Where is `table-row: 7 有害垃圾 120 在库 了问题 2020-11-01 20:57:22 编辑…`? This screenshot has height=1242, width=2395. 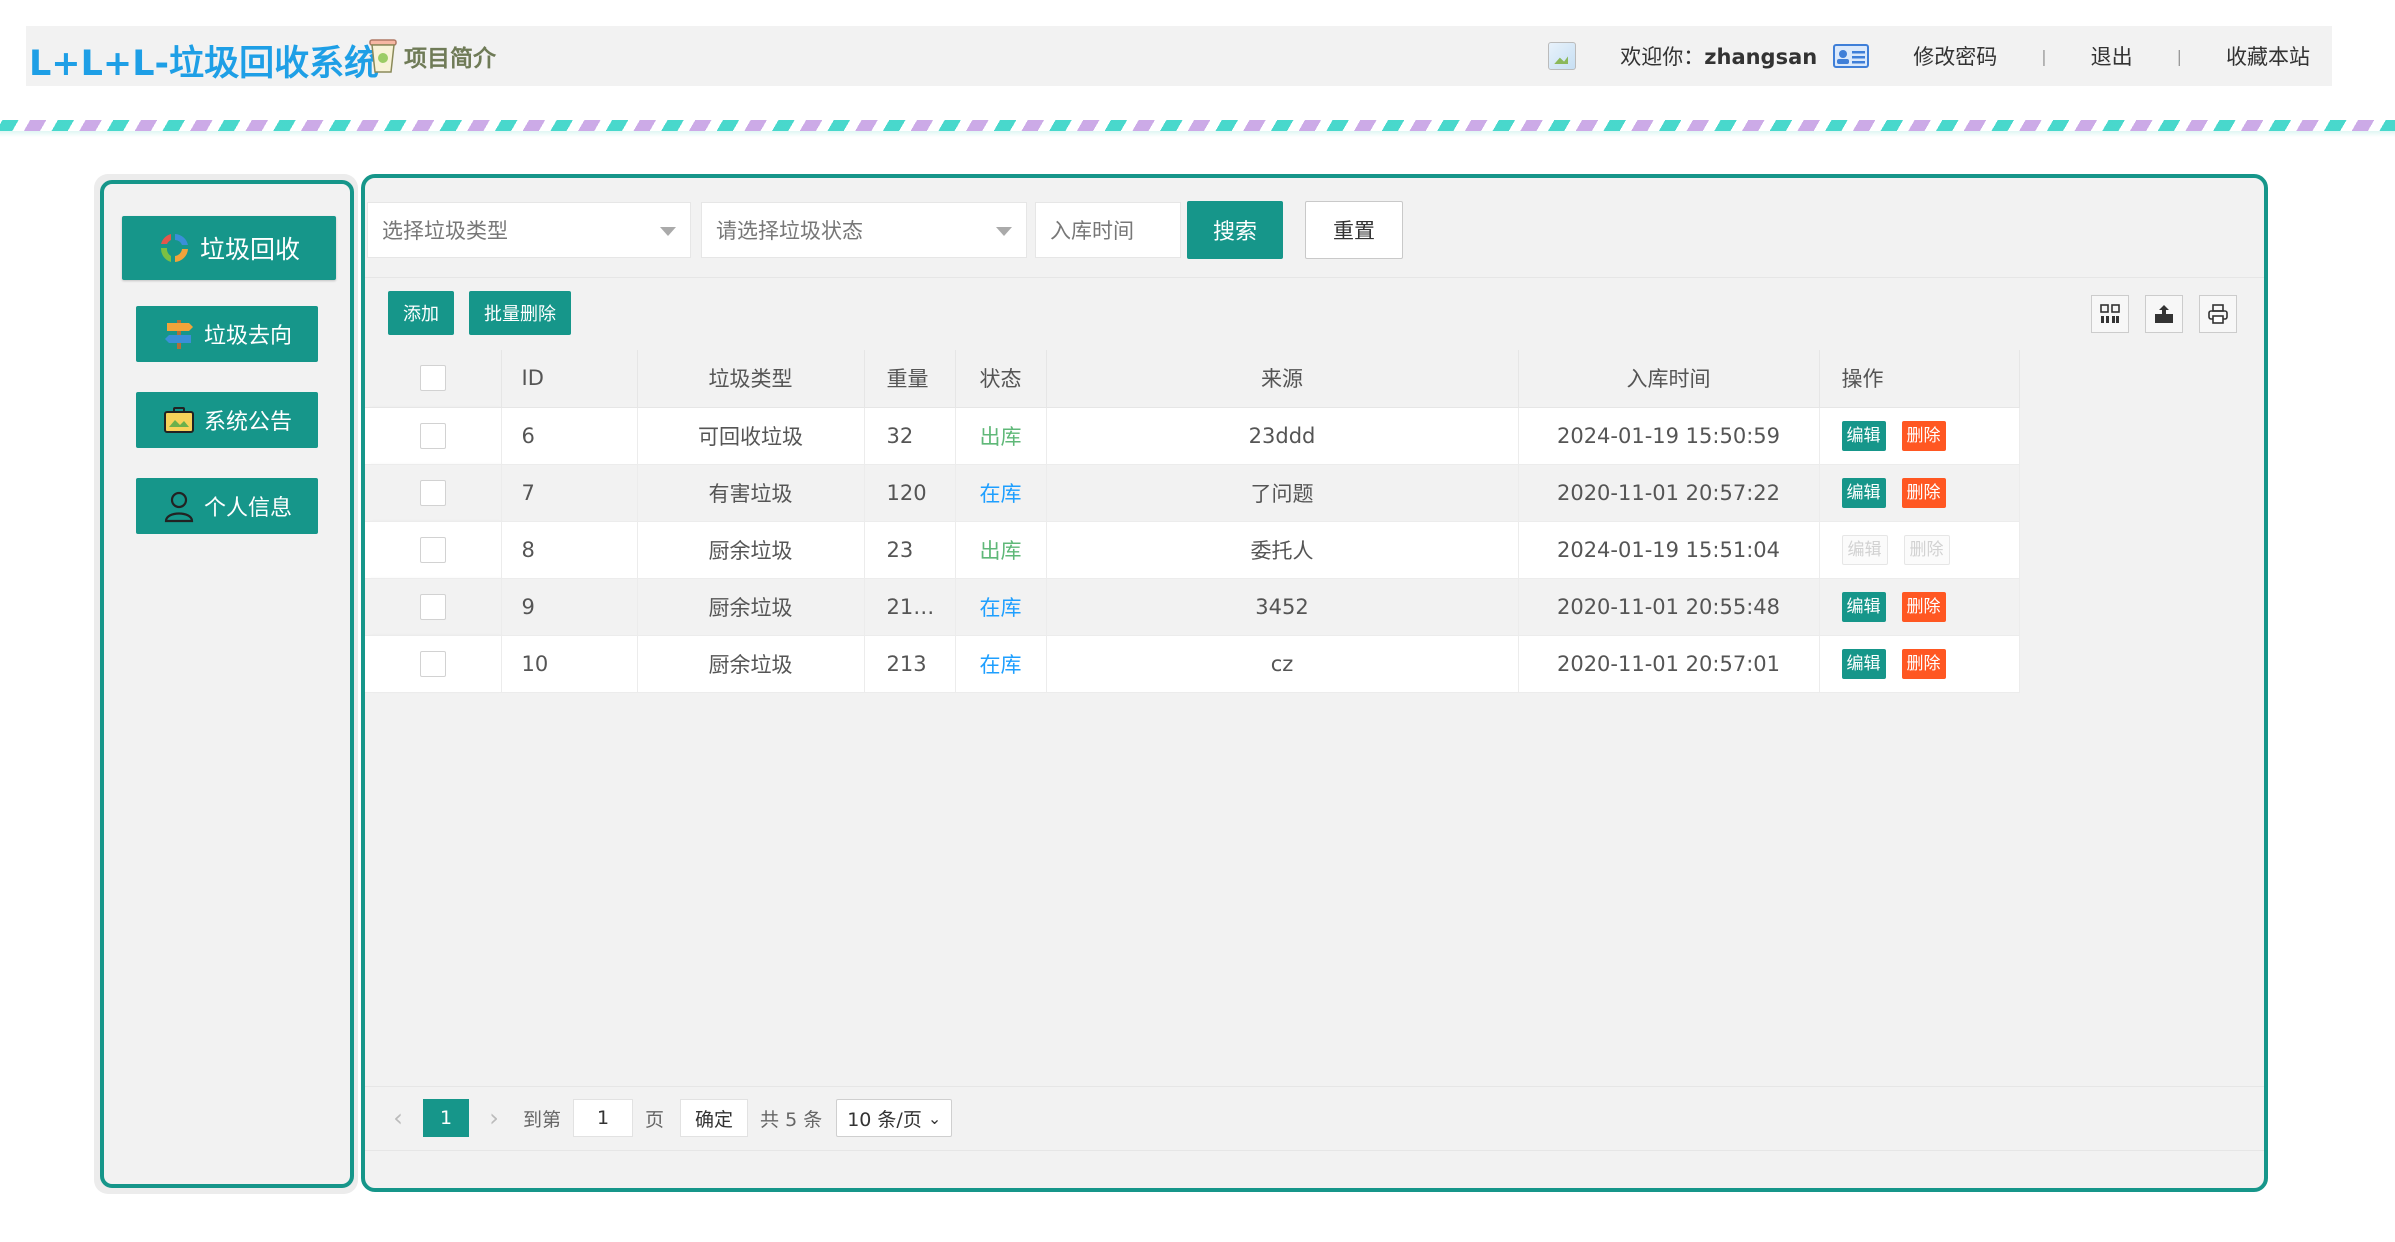
table-row: 7 有害垃圾 120 在库 了问题 2020-11-01 20:57:22 编辑… is located at coordinates (1192, 493).